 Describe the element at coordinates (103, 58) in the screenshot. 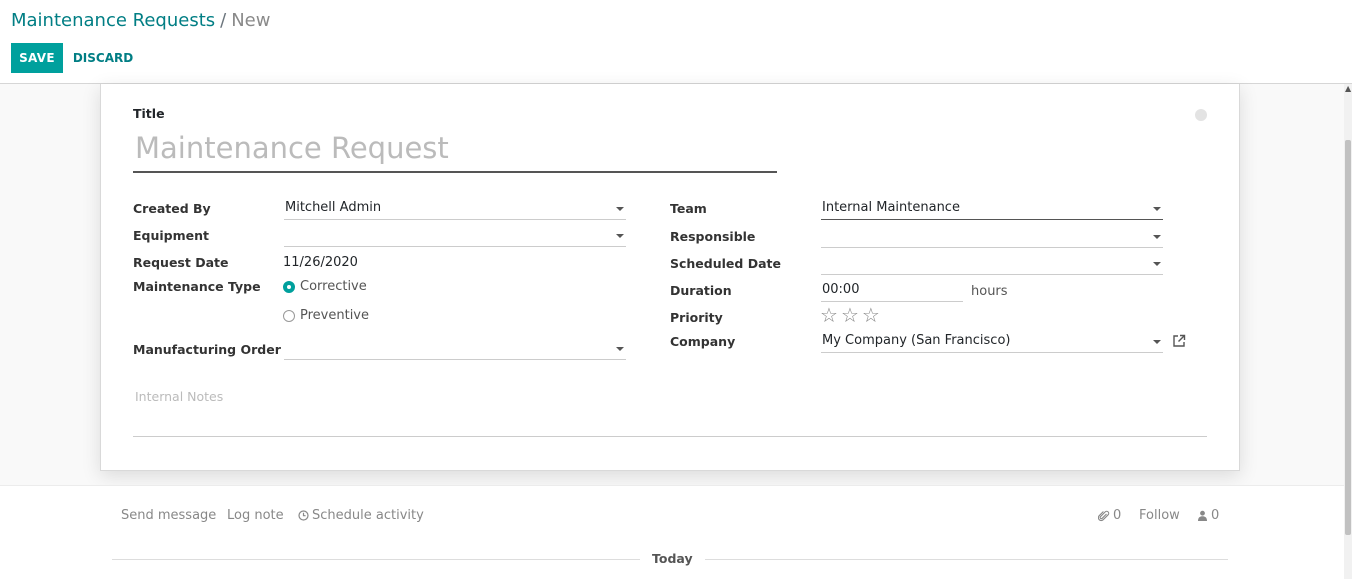

I see `discard-button: DISCARD` at that location.